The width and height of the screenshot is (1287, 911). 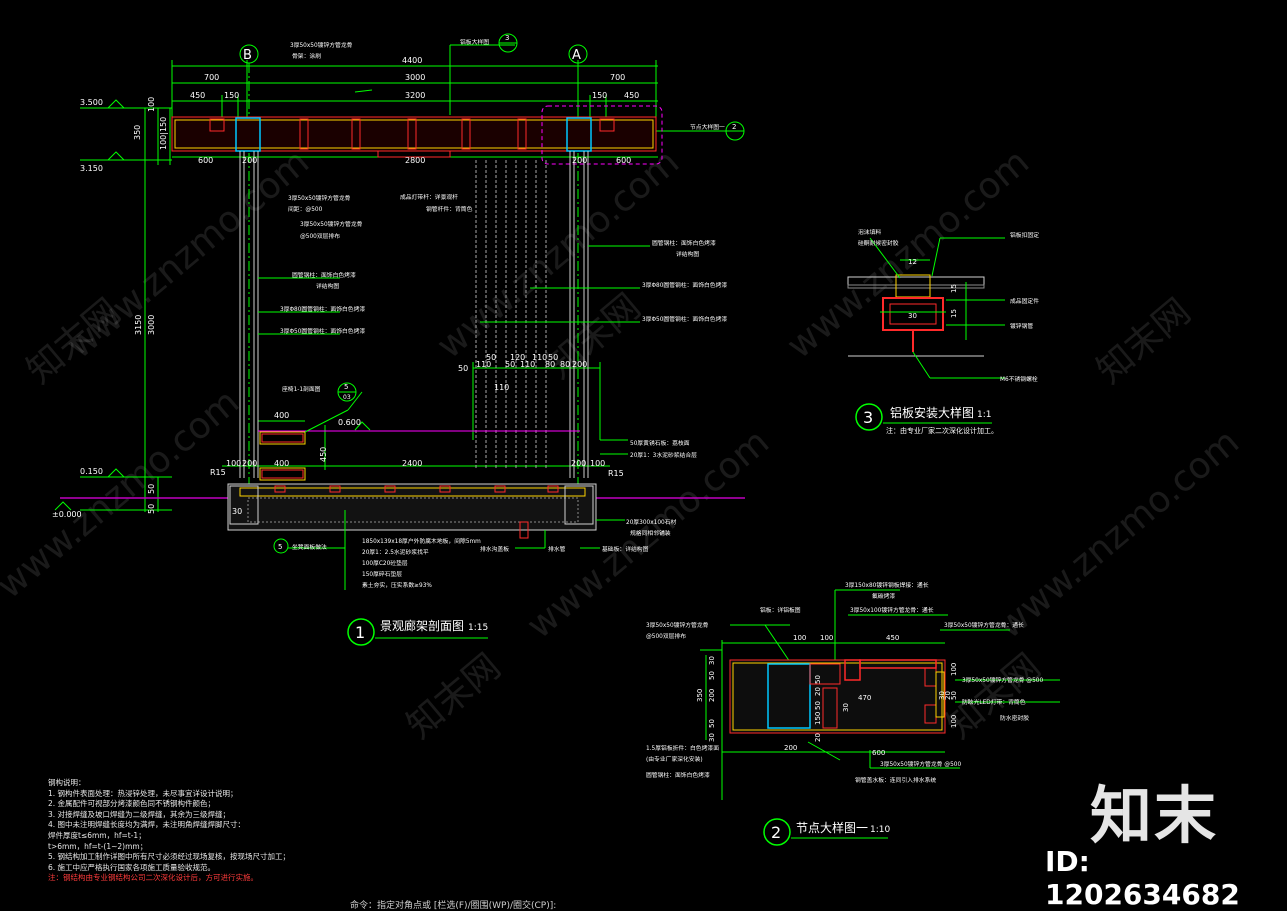 I want to click on section-title: 景观廊架剖面图, so click(x=422, y=625).